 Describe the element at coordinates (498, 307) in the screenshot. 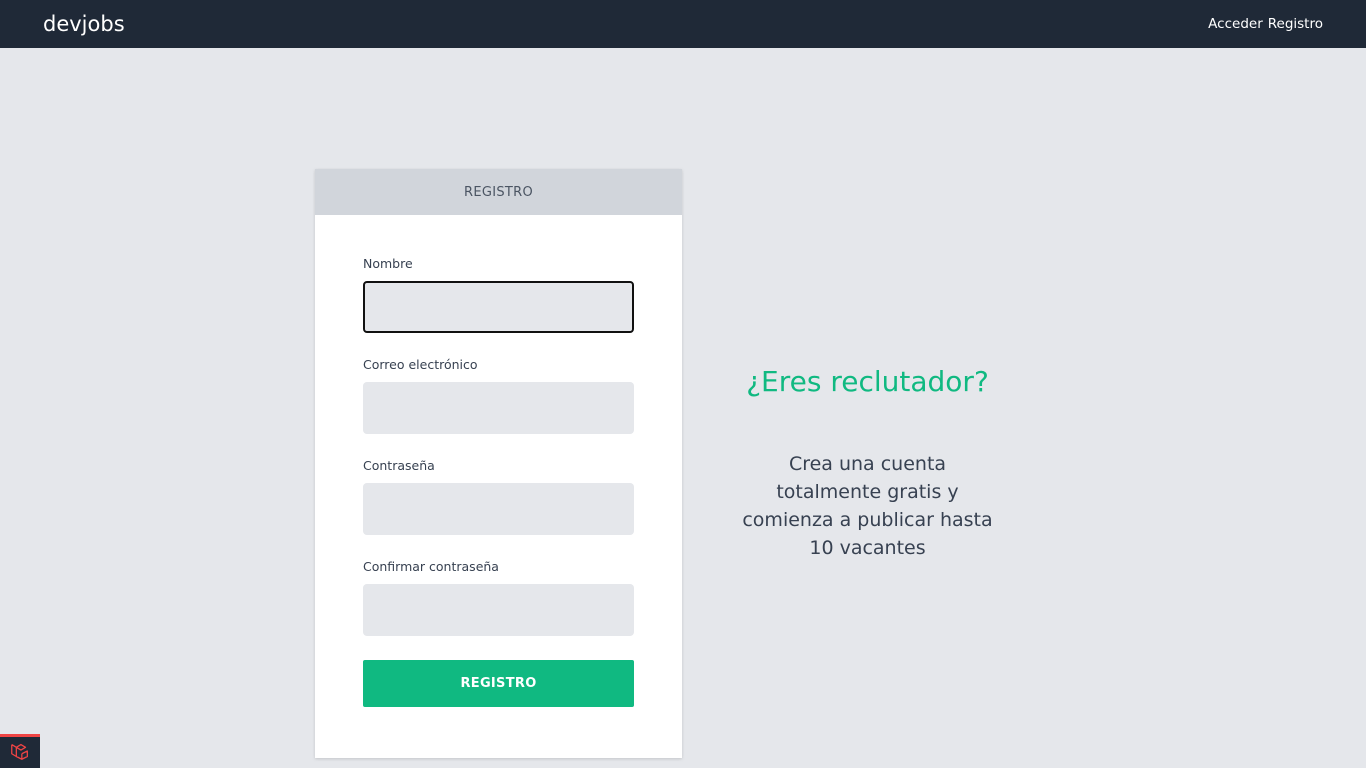

I see `nombre-input` at that location.